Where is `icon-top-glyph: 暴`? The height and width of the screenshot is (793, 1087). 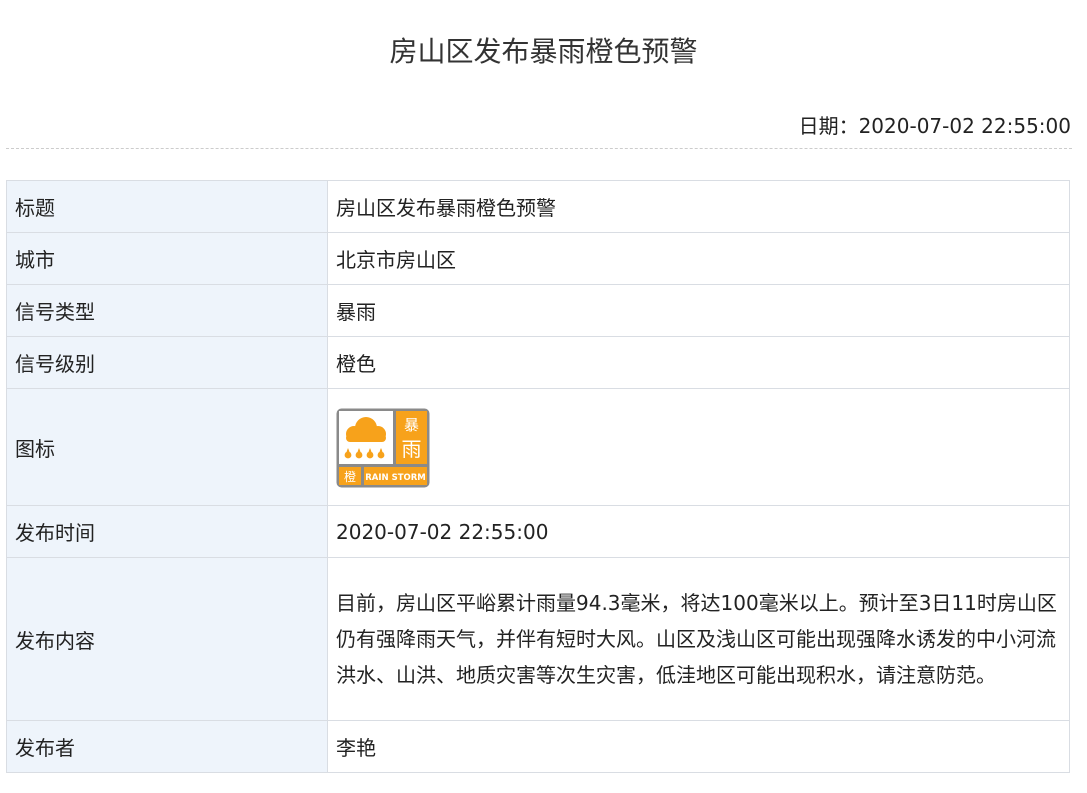 icon-top-glyph: 暴 is located at coordinates (411, 425).